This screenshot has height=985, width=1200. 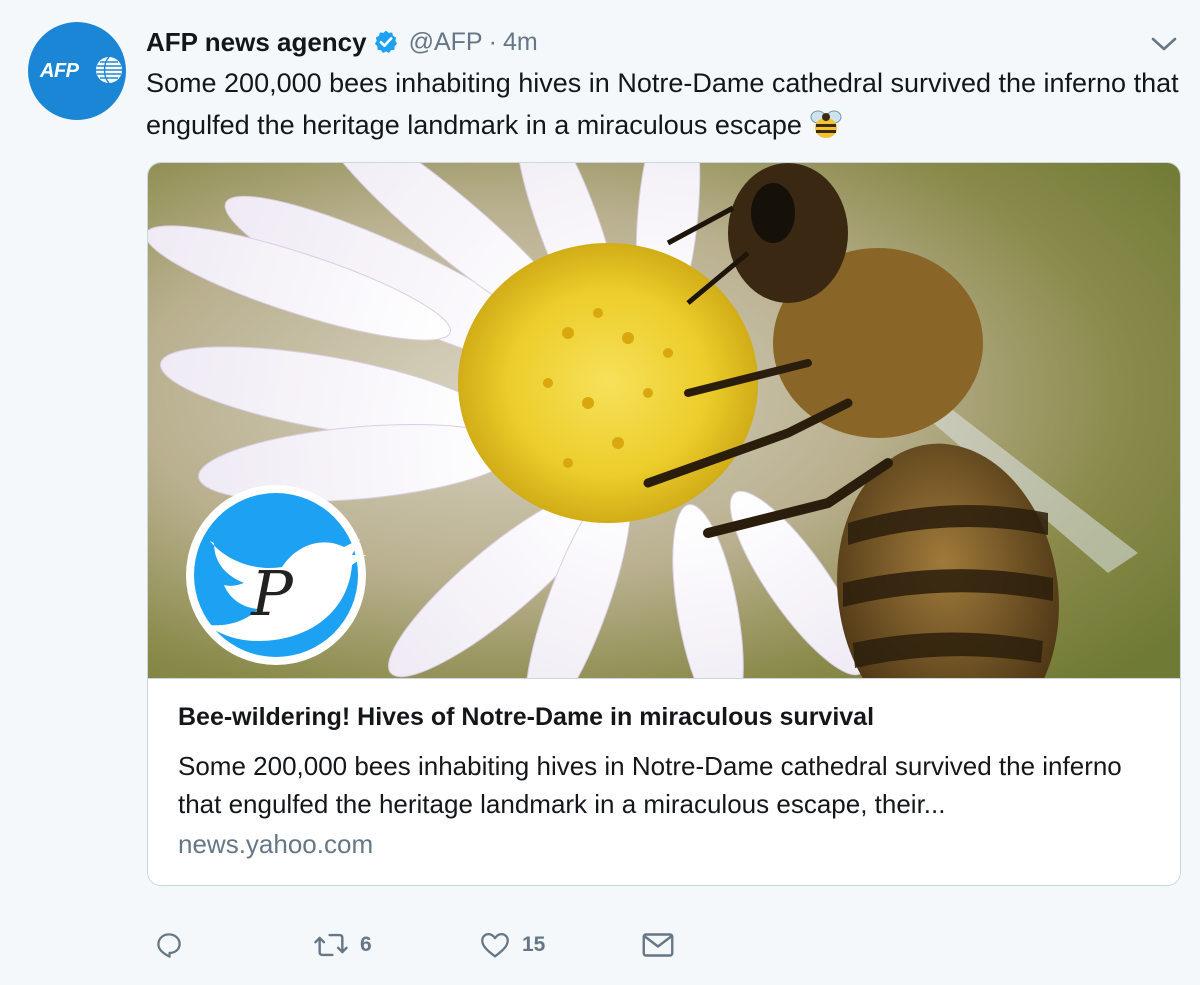 I want to click on author-handle: @AFP, so click(x=446, y=42).